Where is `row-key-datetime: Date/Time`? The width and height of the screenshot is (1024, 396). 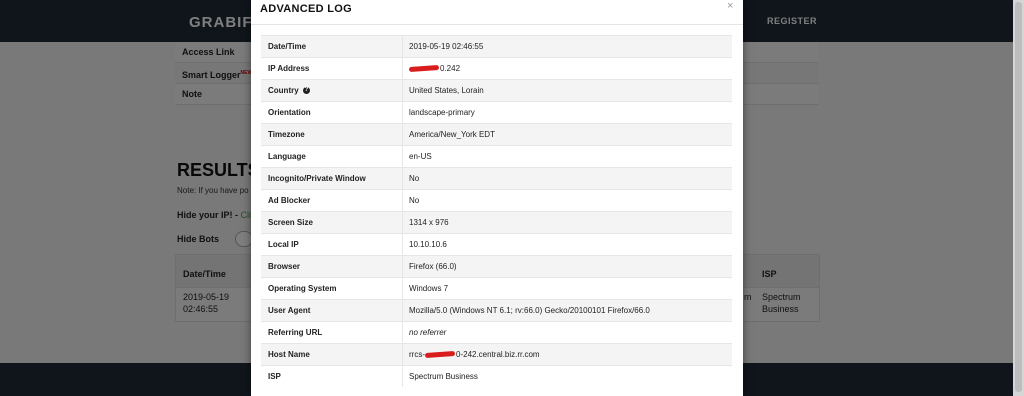 row-key-datetime: Date/Time is located at coordinates (332, 46).